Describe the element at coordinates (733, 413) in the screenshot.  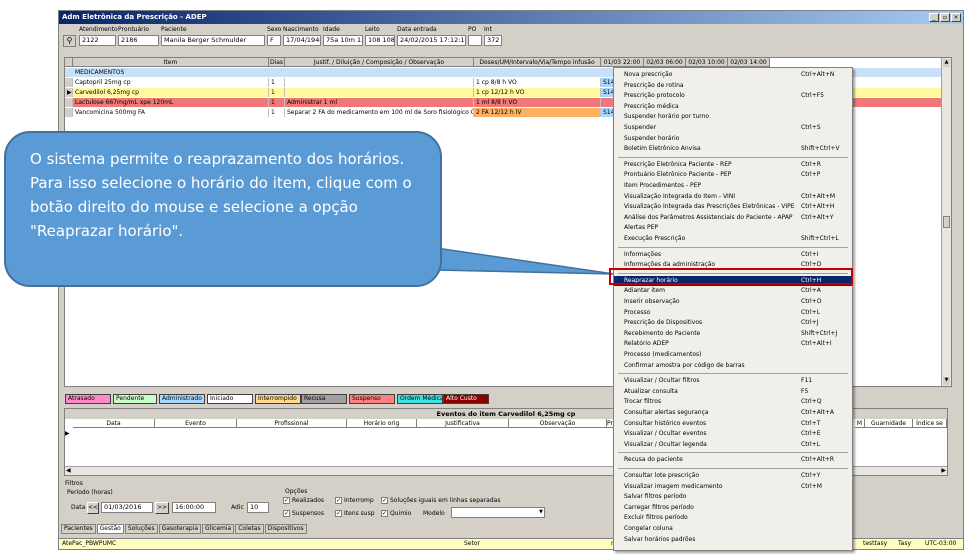
I see `menu-item: Consultar alertas segurança Ctrl+Alt+A` at that location.